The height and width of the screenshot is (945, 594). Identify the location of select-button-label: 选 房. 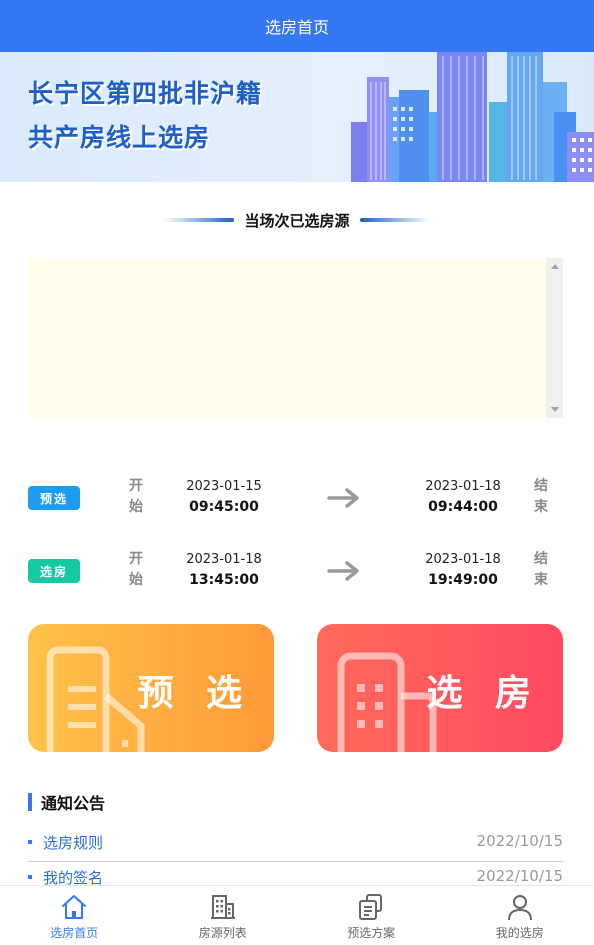
(483, 693).